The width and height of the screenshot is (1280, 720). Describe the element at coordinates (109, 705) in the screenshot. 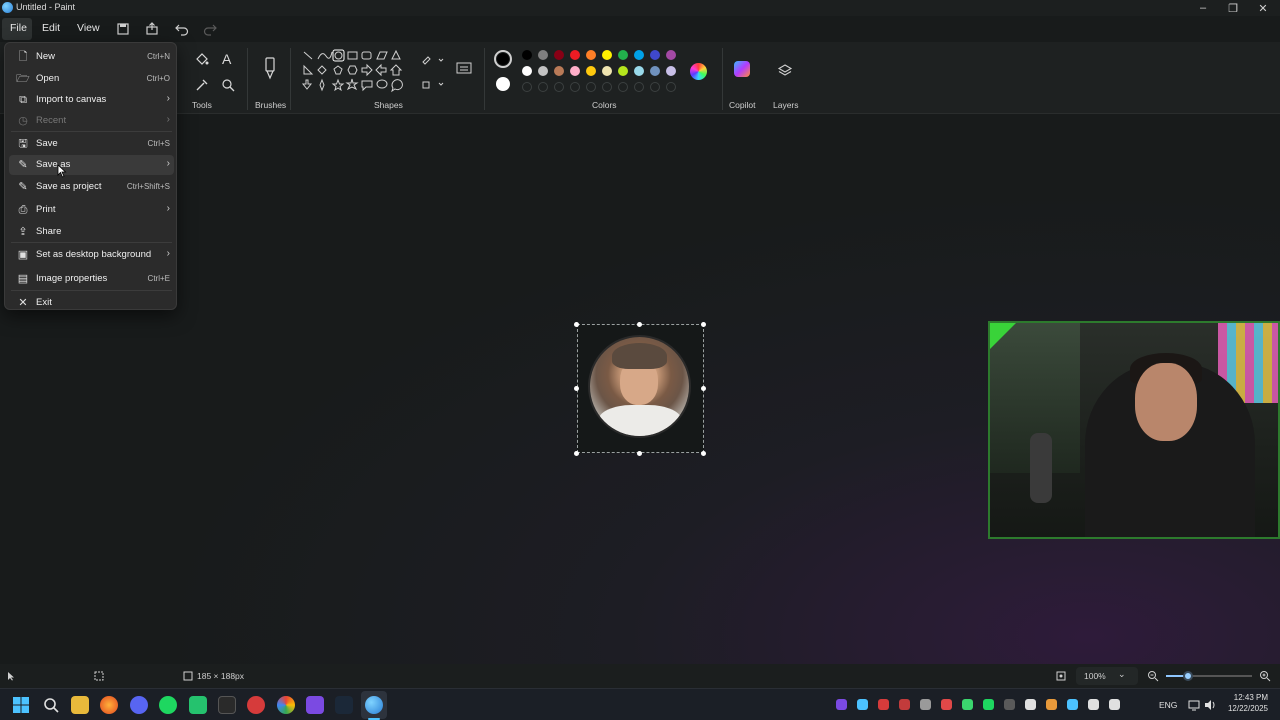

I see `firefox-icon` at that location.